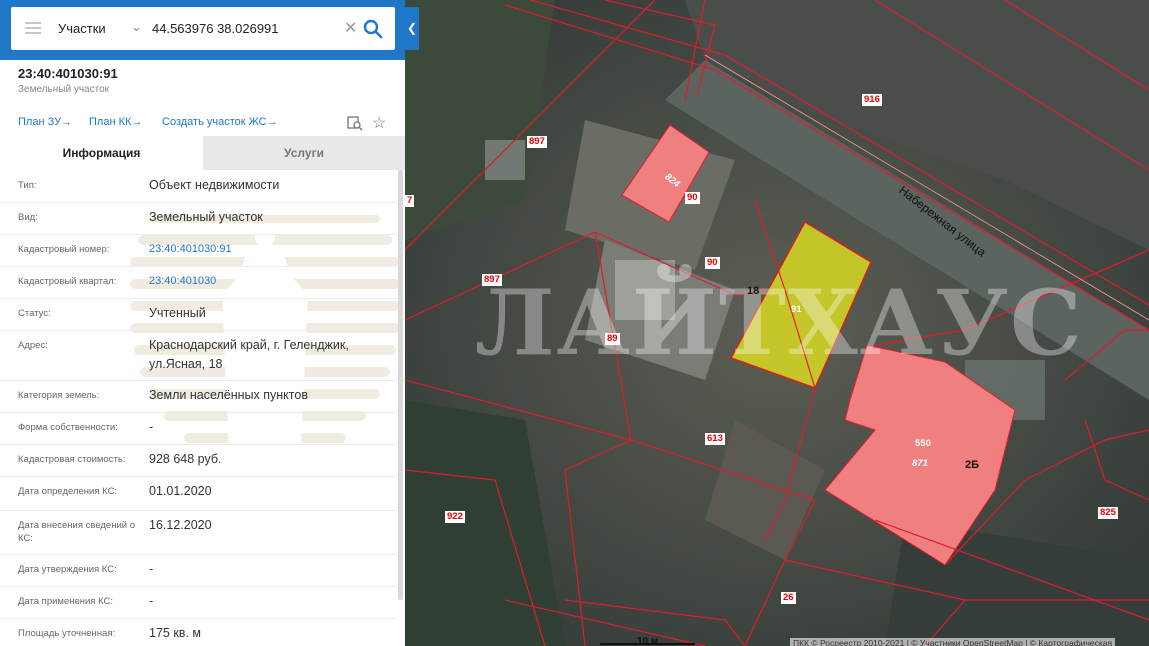 Image resolution: width=1149 pixels, height=646 pixels. Describe the element at coordinates (198, 602) in the screenshot. I see `info-row: Дата применения КС: -` at that location.